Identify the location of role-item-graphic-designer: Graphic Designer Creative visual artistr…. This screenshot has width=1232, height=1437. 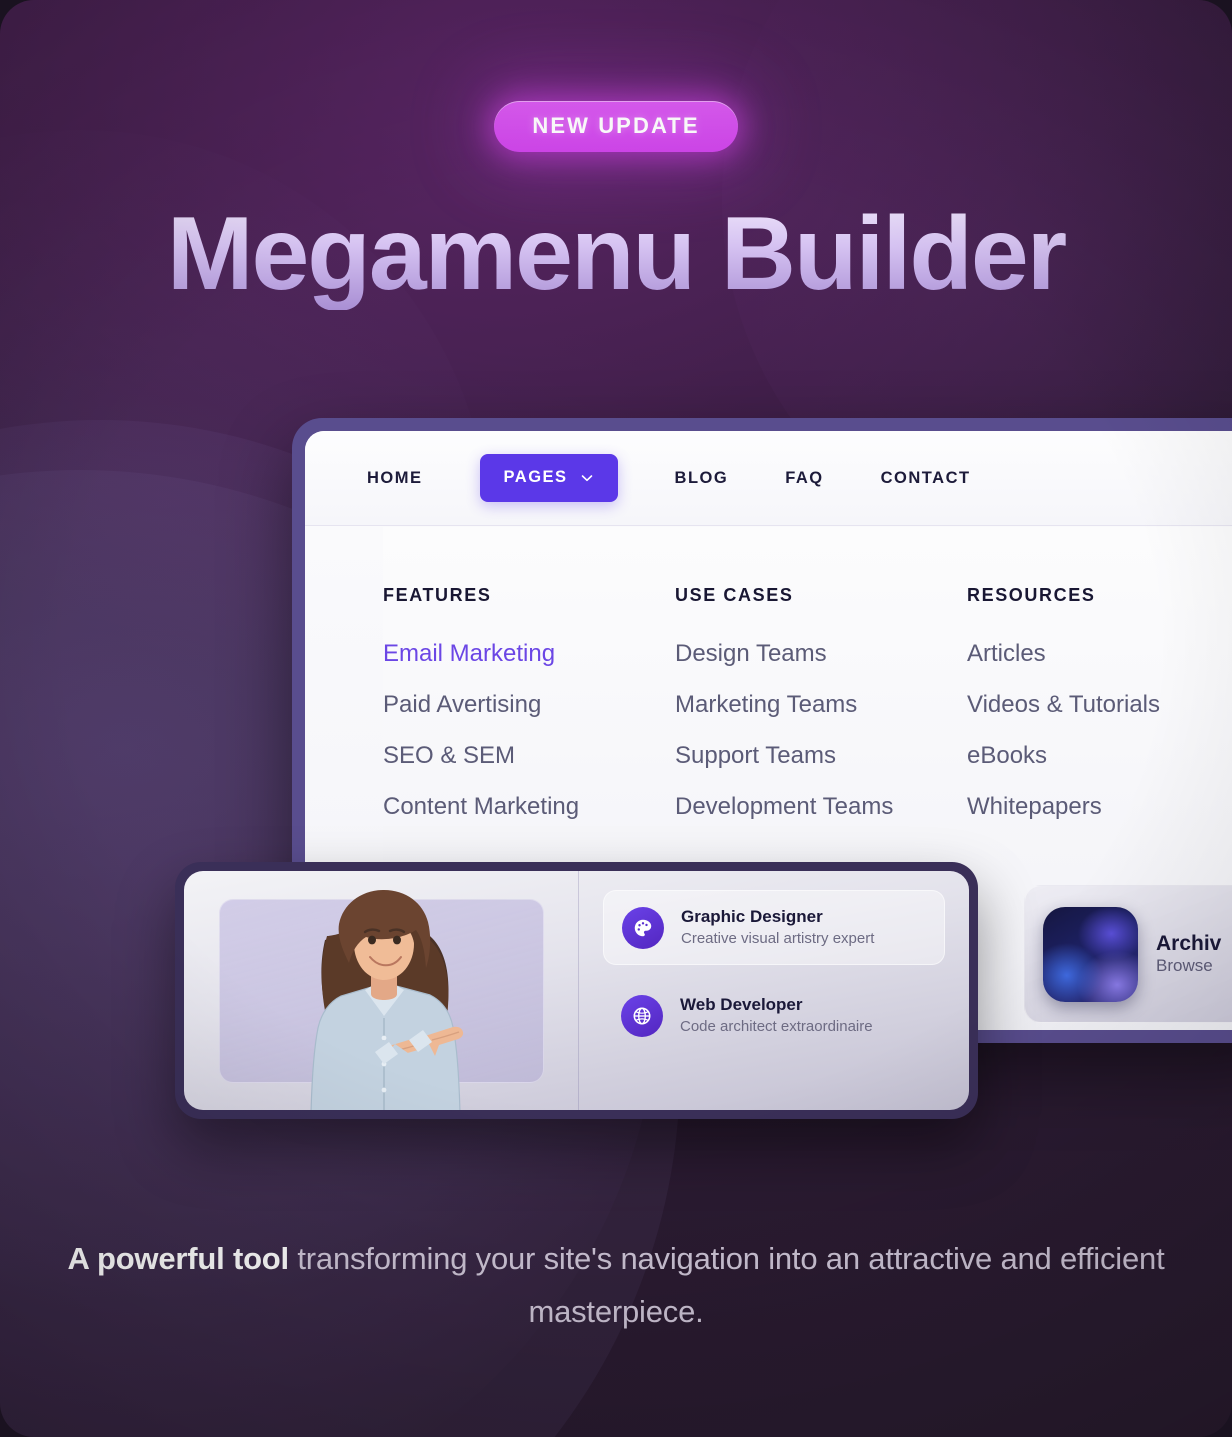
(774, 928).